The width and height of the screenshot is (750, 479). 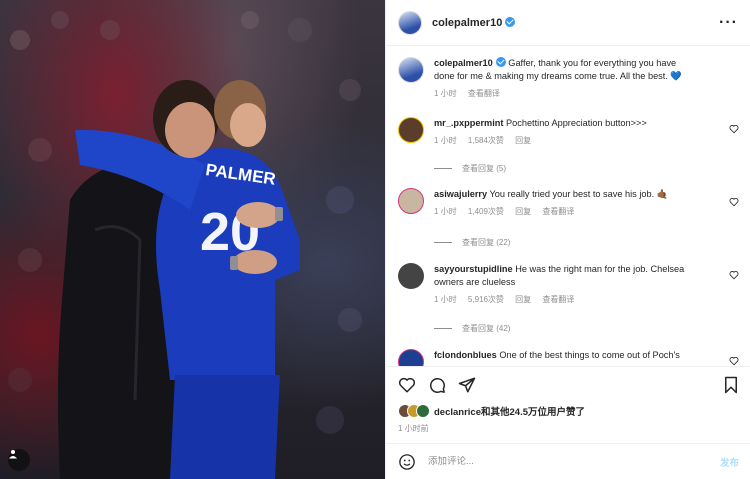 I want to click on caption-translate-link: 查看翻译, so click(x=484, y=93).